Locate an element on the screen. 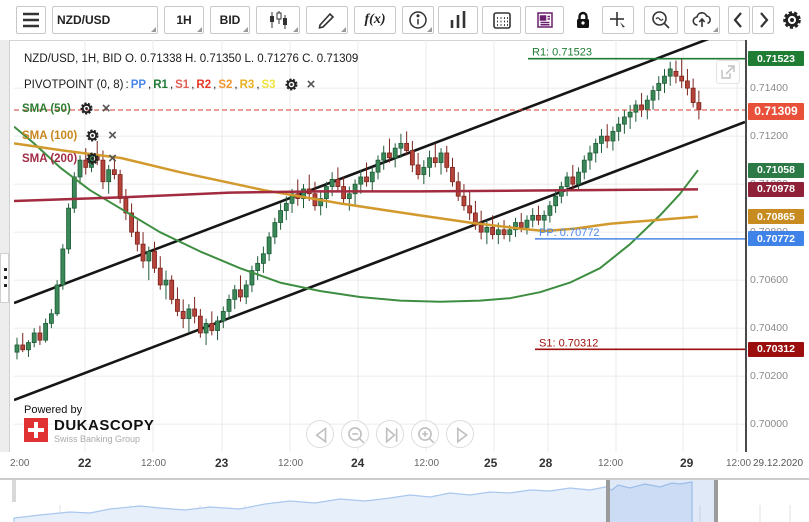  volume-button is located at coordinates (458, 20).